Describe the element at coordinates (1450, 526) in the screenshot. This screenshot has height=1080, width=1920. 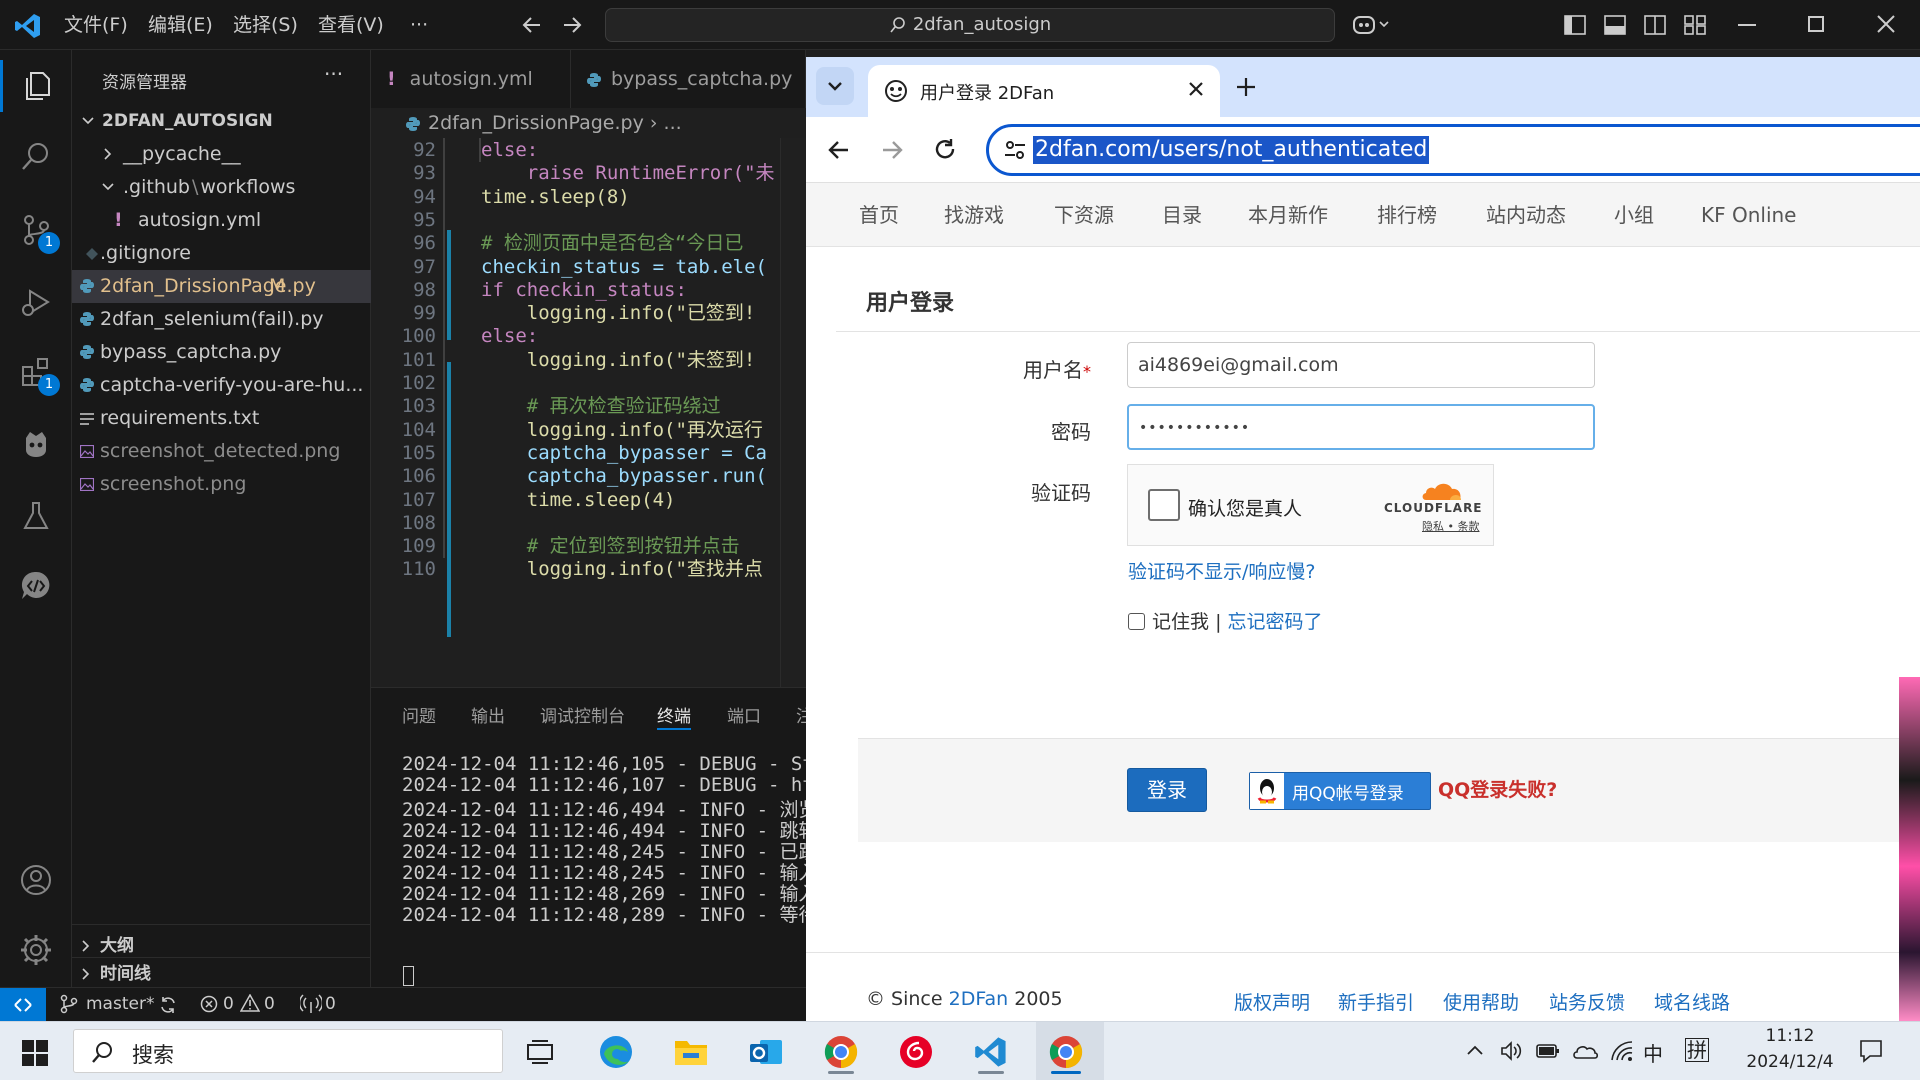
I see `cloudflare-links: 隐私 • 条款` at that location.